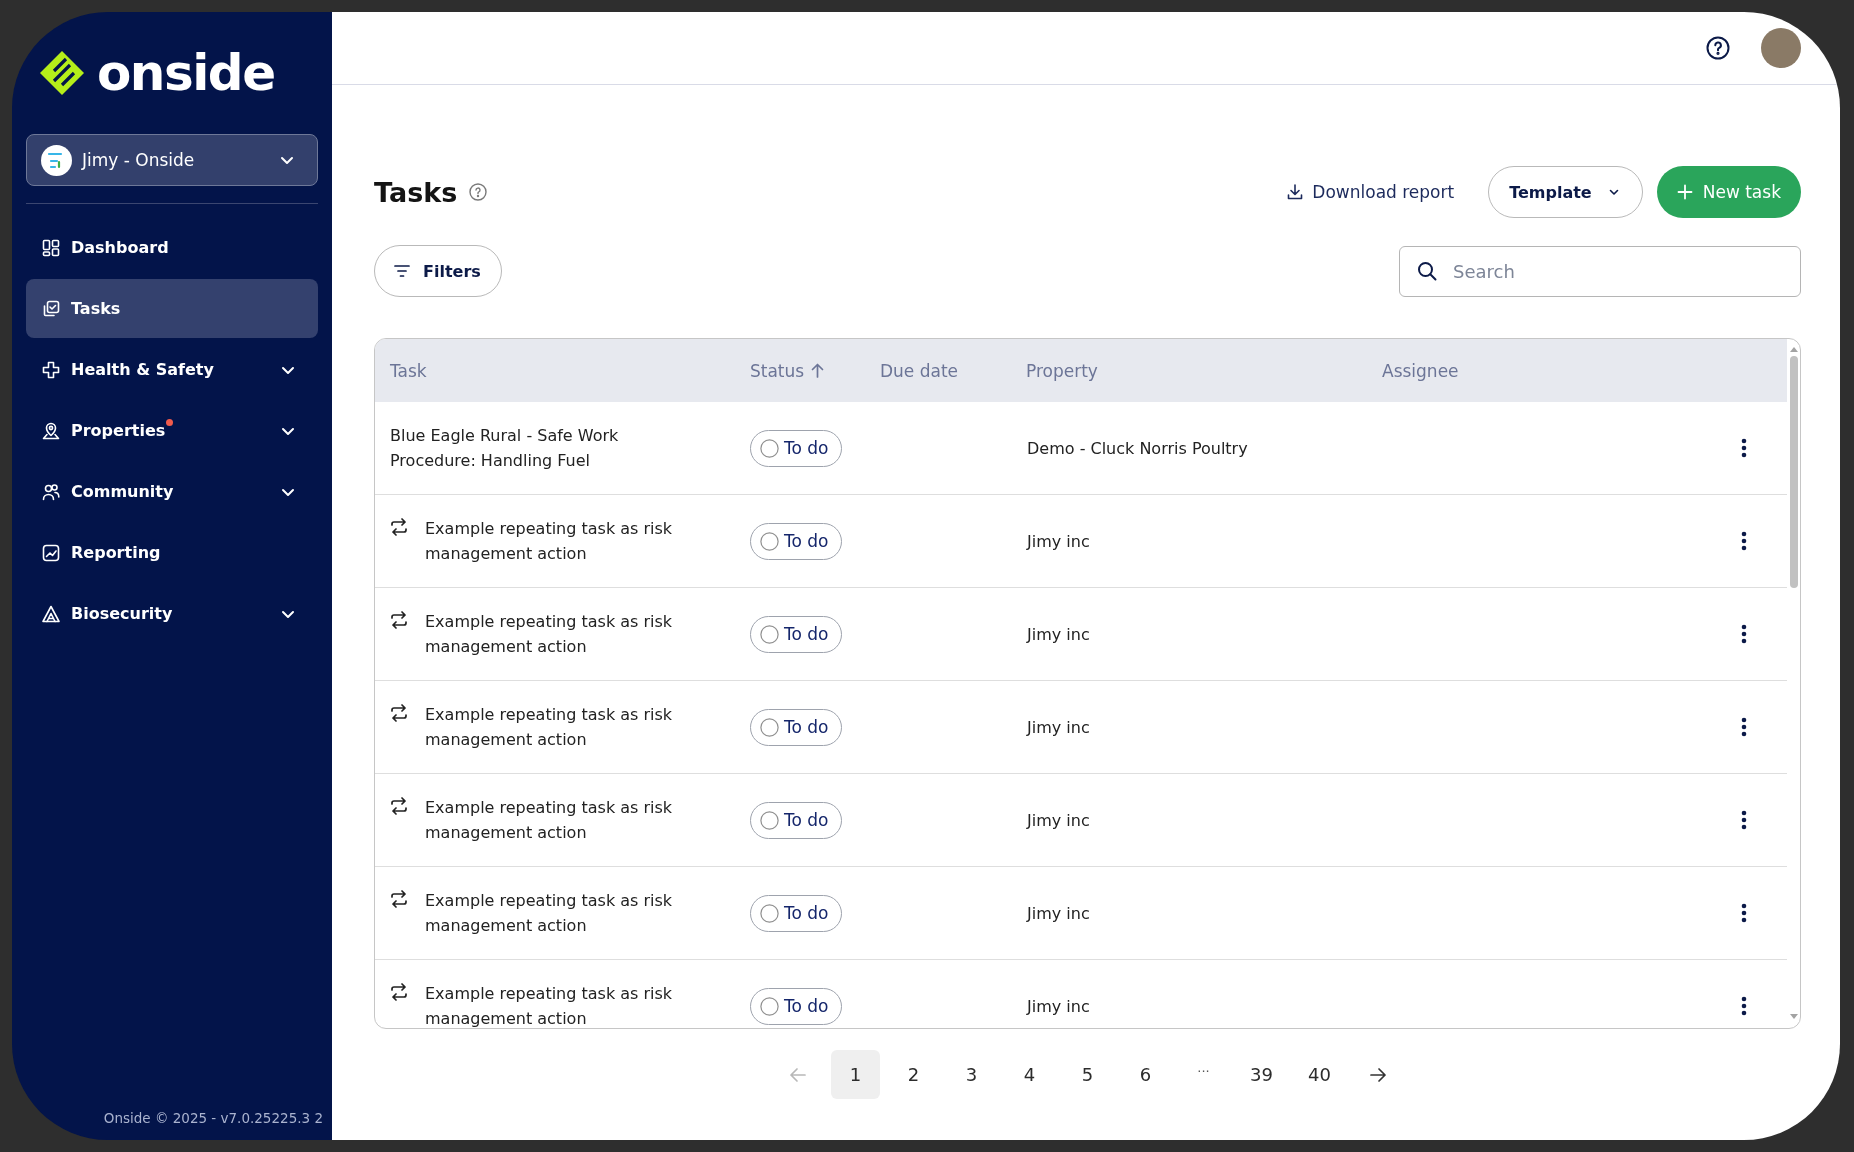 Image resolution: width=1854 pixels, height=1152 pixels. What do you see at coordinates (172, 308) in the screenshot?
I see `nav-item: Tasks` at bounding box center [172, 308].